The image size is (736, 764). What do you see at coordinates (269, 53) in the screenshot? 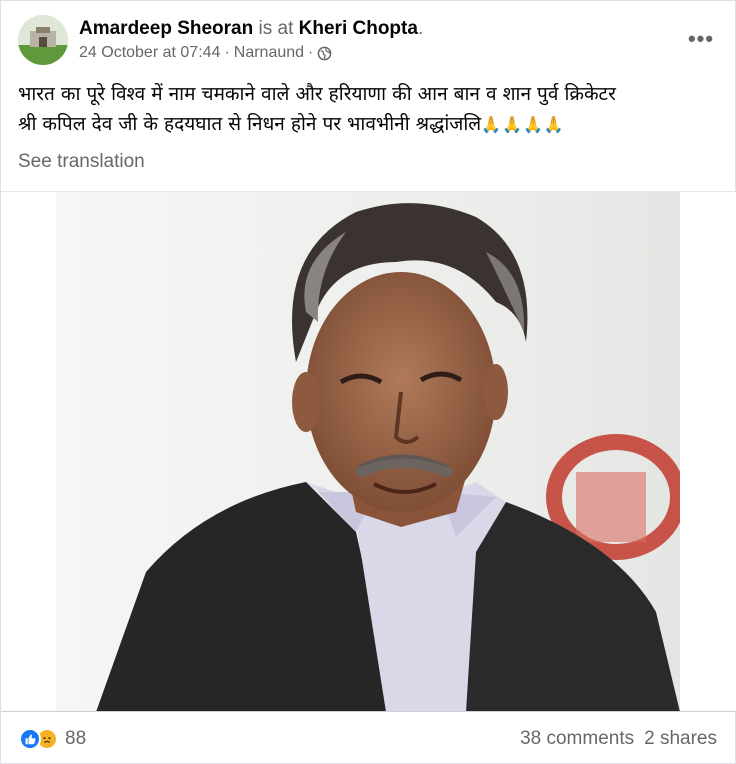
I see `post-place: Narnaund` at bounding box center [269, 53].